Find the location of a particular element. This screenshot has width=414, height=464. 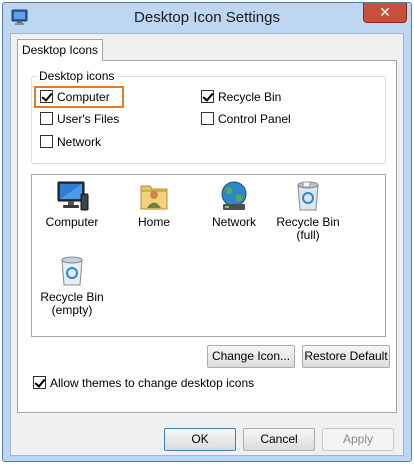

icon-item-recycle-bin-full: Recycle Bin (full) is located at coordinates (308, 211).